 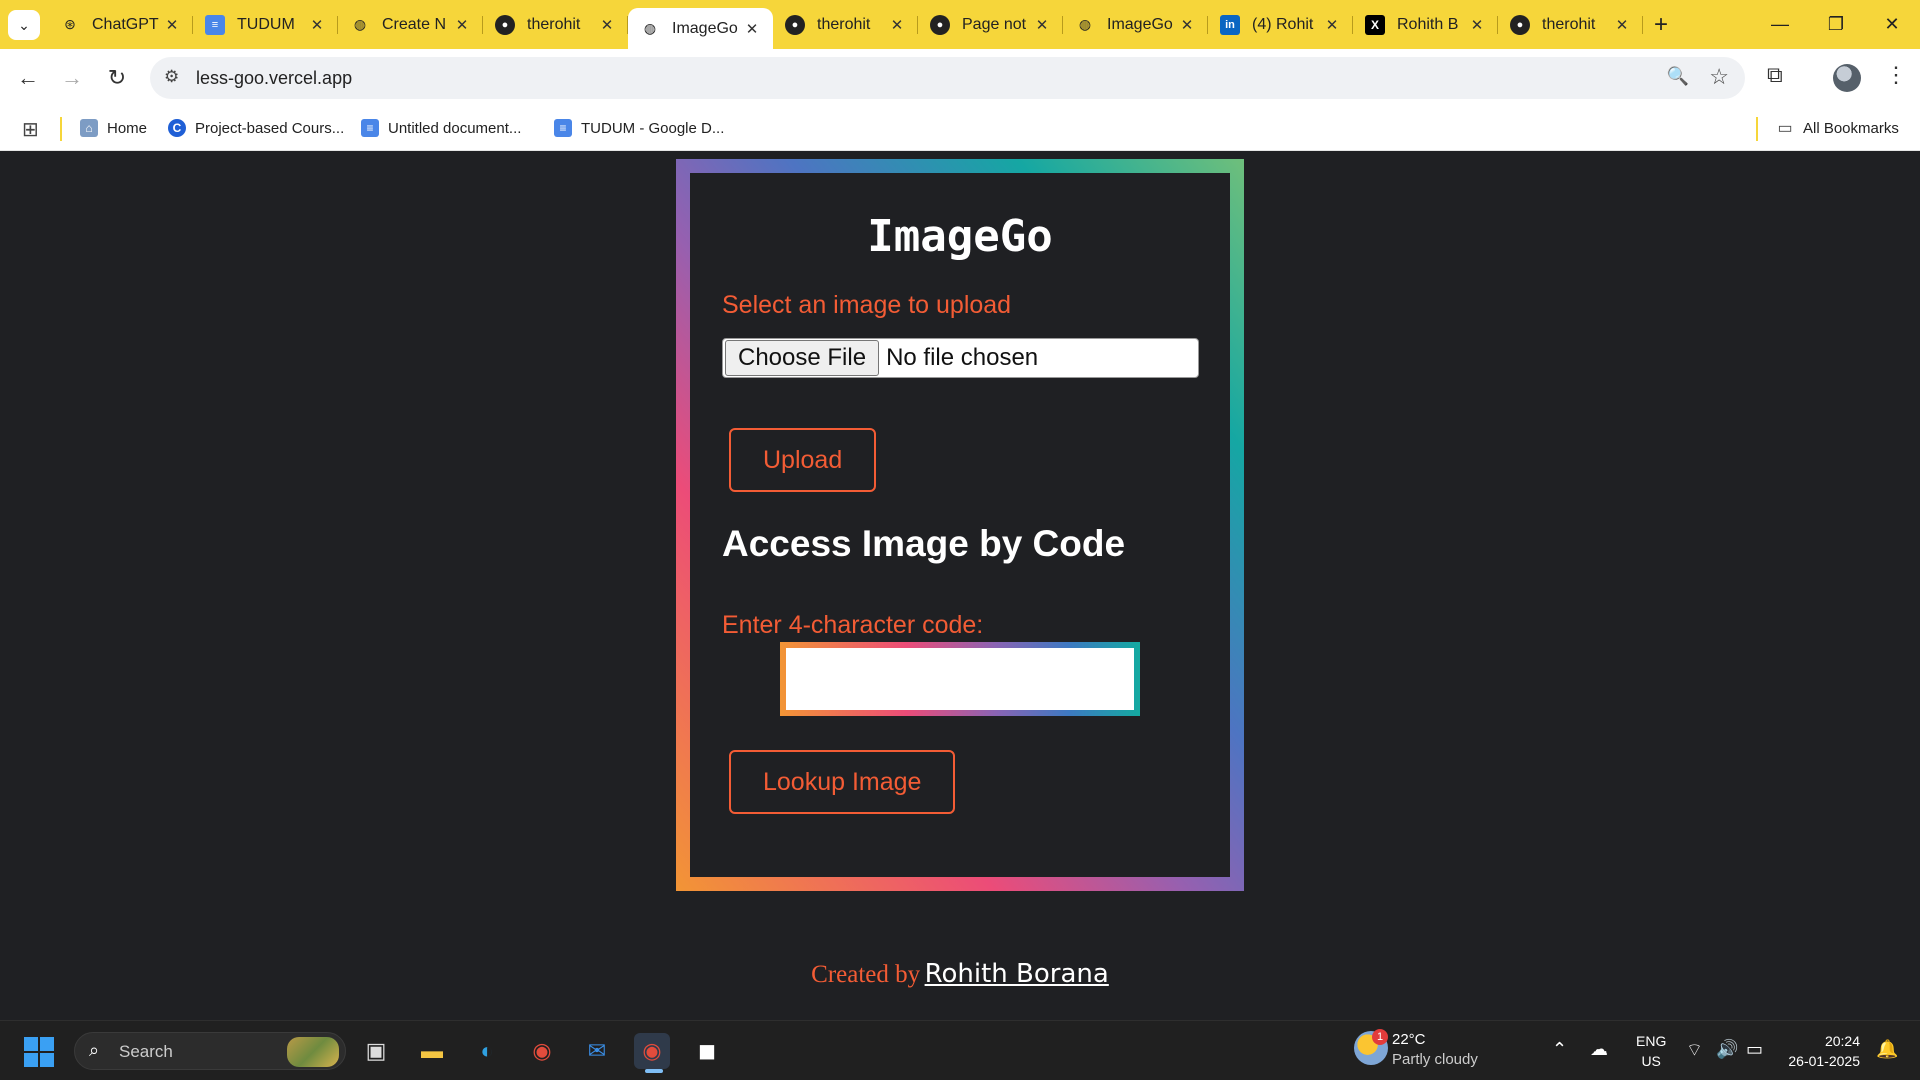 I want to click on page-title: ImageGo, so click(x=960, y=236).